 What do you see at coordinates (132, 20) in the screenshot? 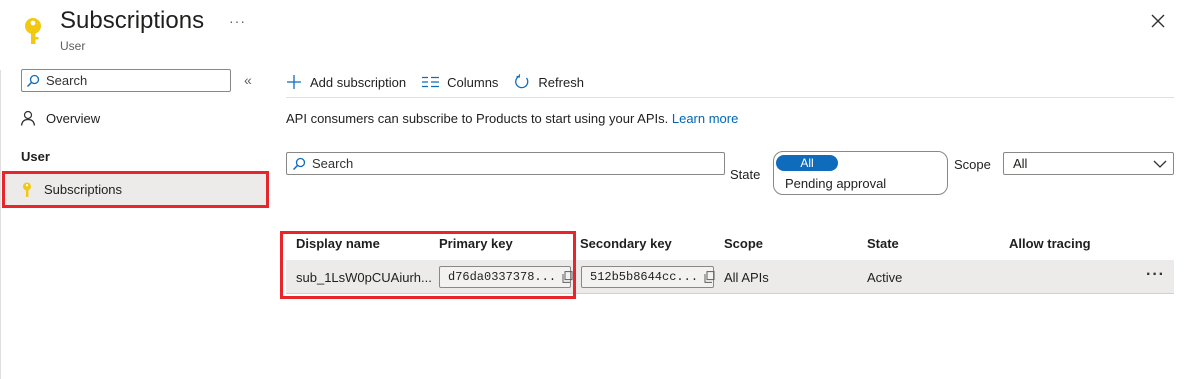
I see `page-title: Subscriptions` at bounding box center [132, 20].